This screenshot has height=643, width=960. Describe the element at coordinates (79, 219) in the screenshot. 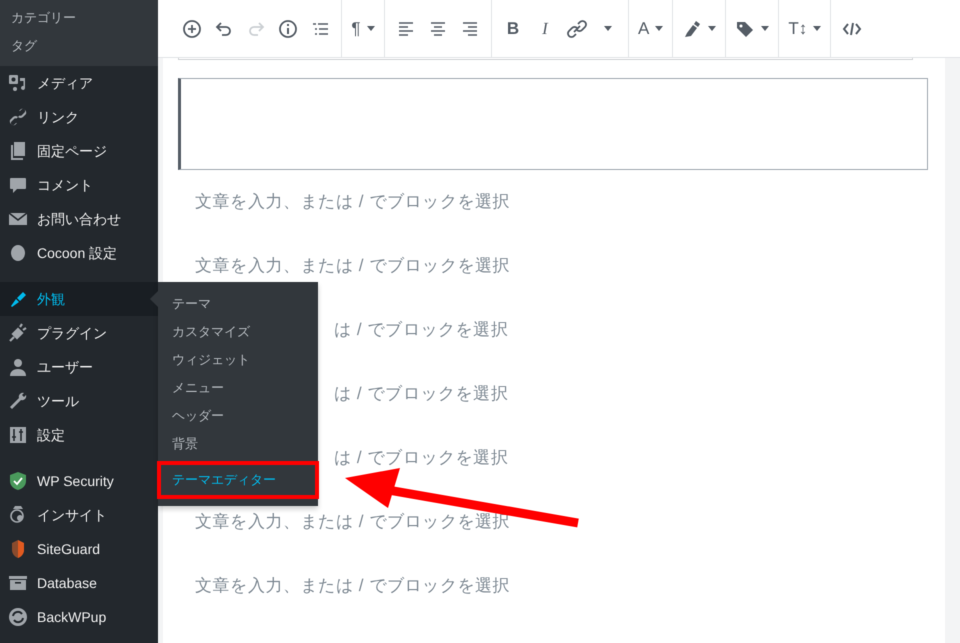

I see `sidebar-item: お問い合わせ` at that location.